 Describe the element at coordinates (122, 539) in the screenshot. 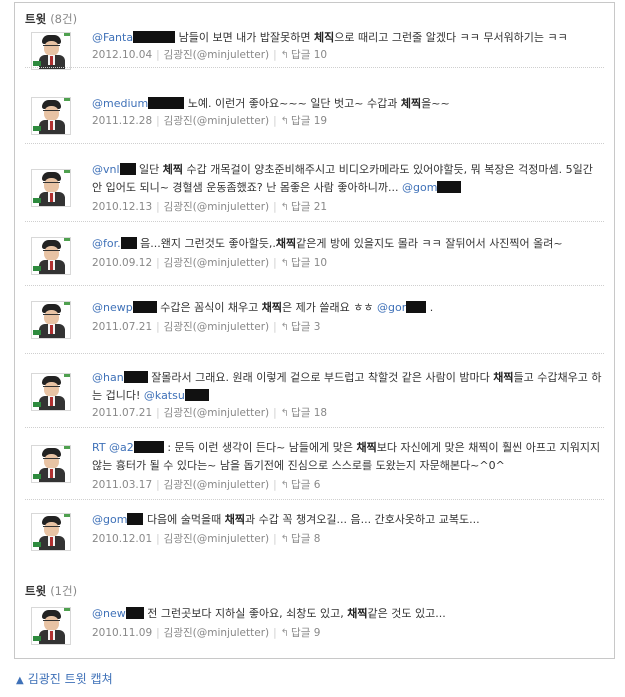

I see `tweet-date: 2010.12.01` at that location.